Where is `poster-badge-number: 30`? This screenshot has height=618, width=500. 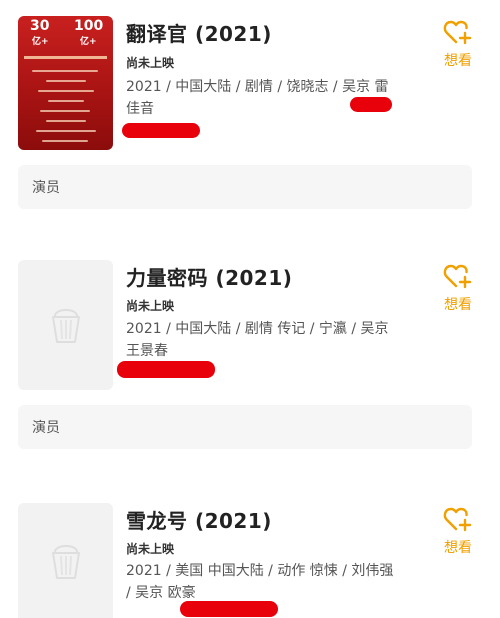
poster-badge-number: 30 is located at coordinates (40, 26).